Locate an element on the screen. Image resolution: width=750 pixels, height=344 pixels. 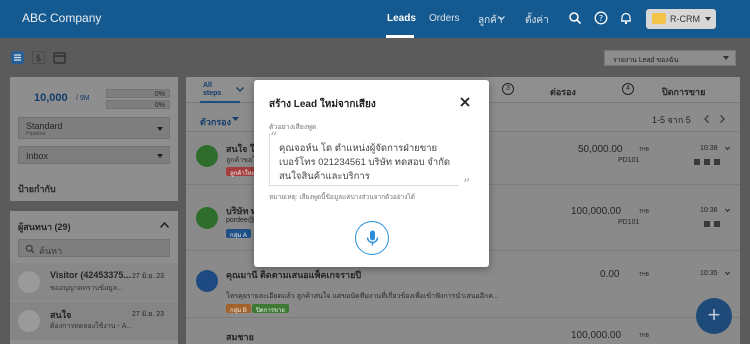
microphone-button is located at coordinates (372, 238).